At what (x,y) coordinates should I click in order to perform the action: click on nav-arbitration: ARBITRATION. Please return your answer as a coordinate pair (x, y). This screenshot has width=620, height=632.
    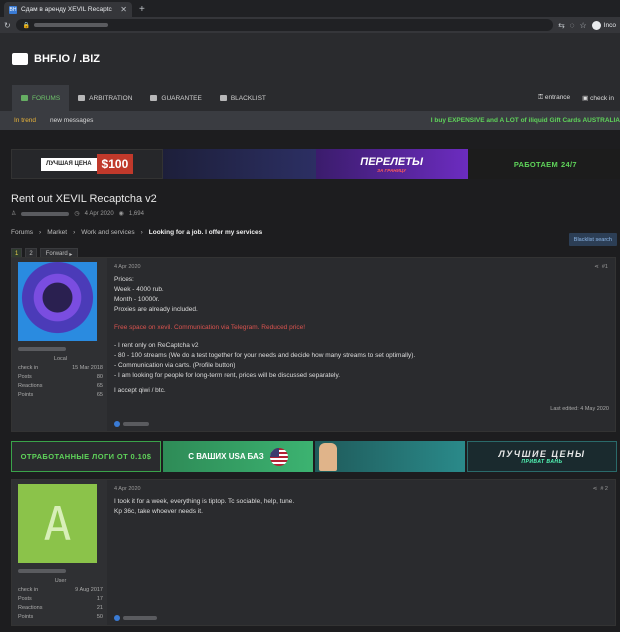
    Looking at the image, I should click on (105, 98).